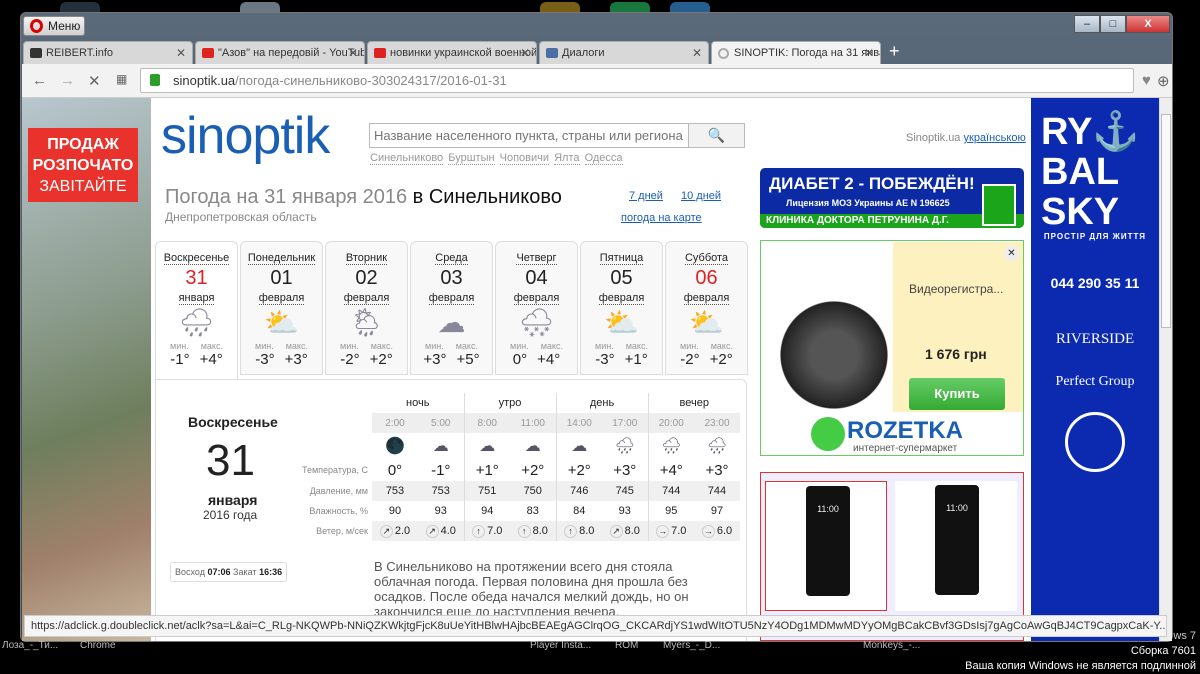 Image resolution: width=1200 pixels, height=674 pixels. What do you see at coordinates (706, 308) in the screenshot?
I see `day-tab: Суббота 06 февраля ⛅ мин. макс. -2° +2°` at bounding box center [706, 308].